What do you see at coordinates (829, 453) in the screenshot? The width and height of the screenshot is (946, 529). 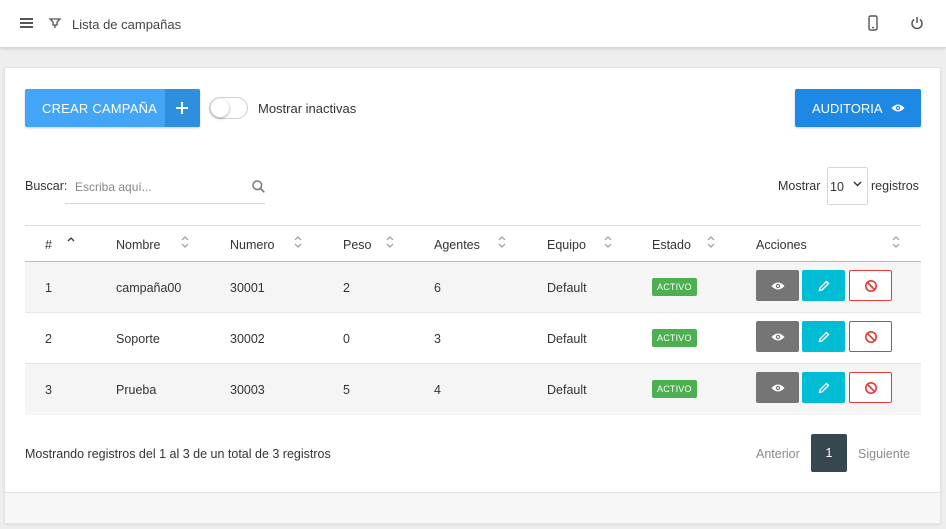 I see `pagination-page-1: 1` at bounding box center [829, 453].